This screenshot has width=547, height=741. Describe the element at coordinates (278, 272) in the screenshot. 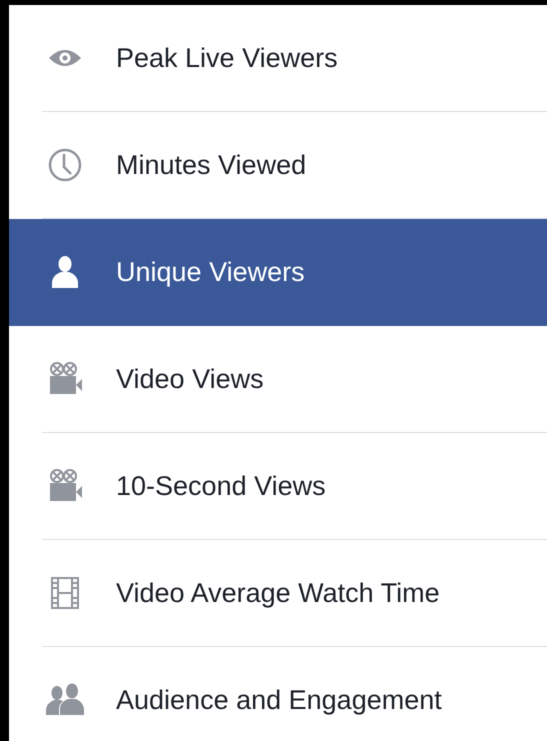

I see `menu-item: Unique Viewers` at that location.